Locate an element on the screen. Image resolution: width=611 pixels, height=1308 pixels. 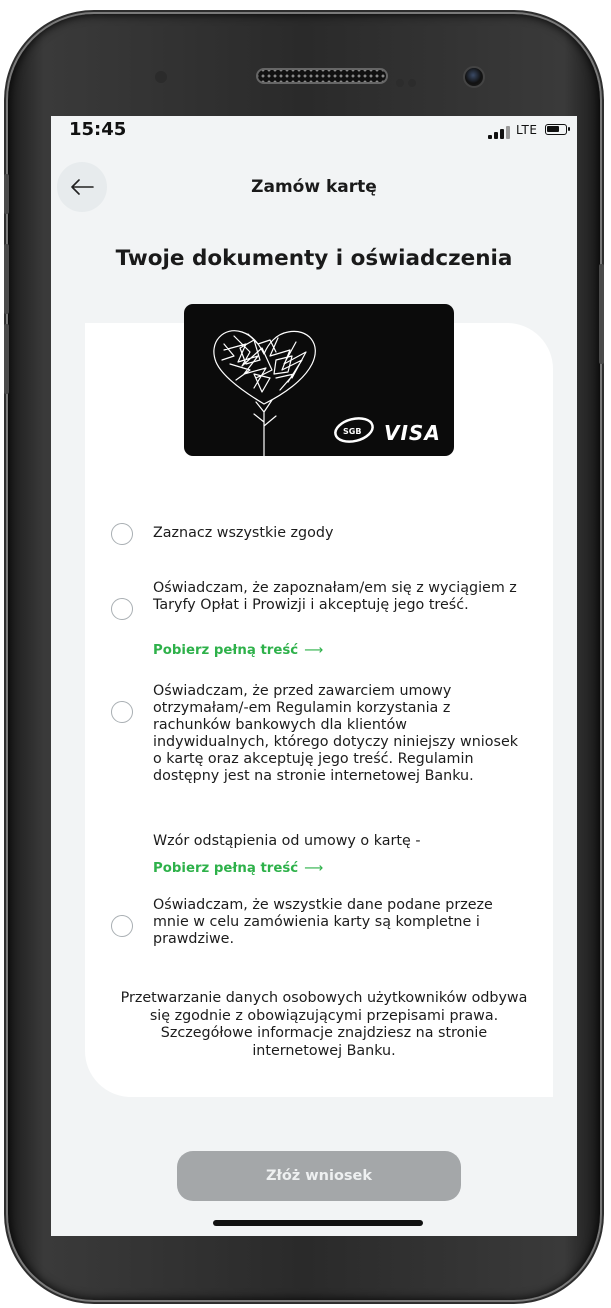
network-label: LTE is located at coordinates (527, 130).